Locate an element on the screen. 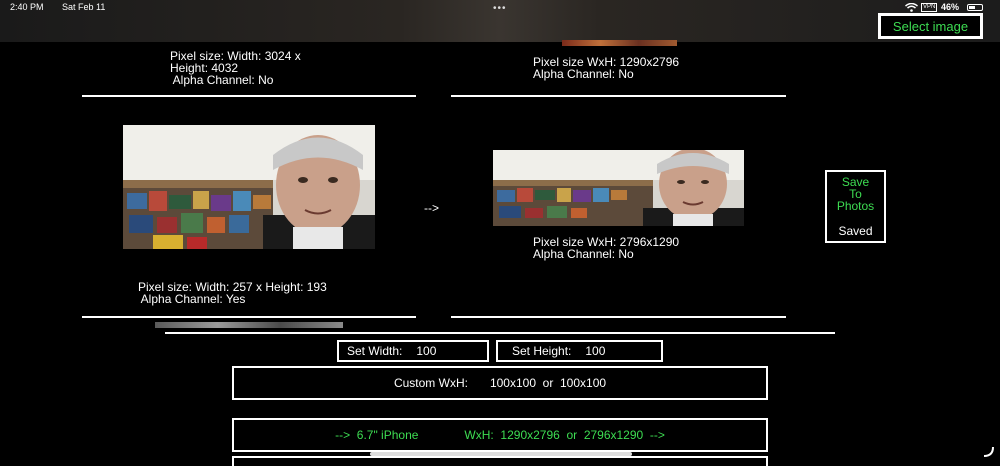  status-time: 2:40 PM is located at coordinates (27, 7).